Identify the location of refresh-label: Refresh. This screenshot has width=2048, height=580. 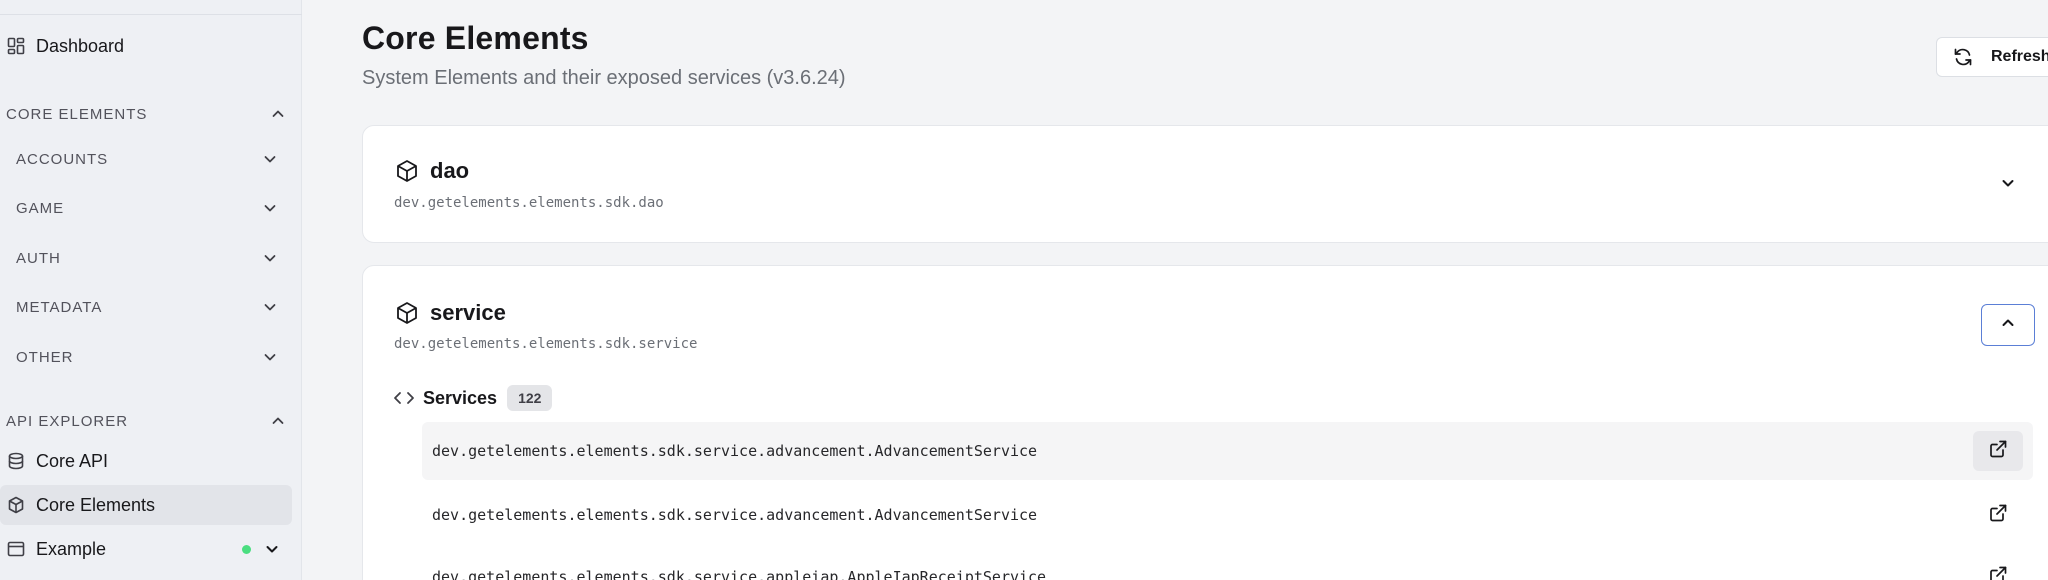
(2019, 56).